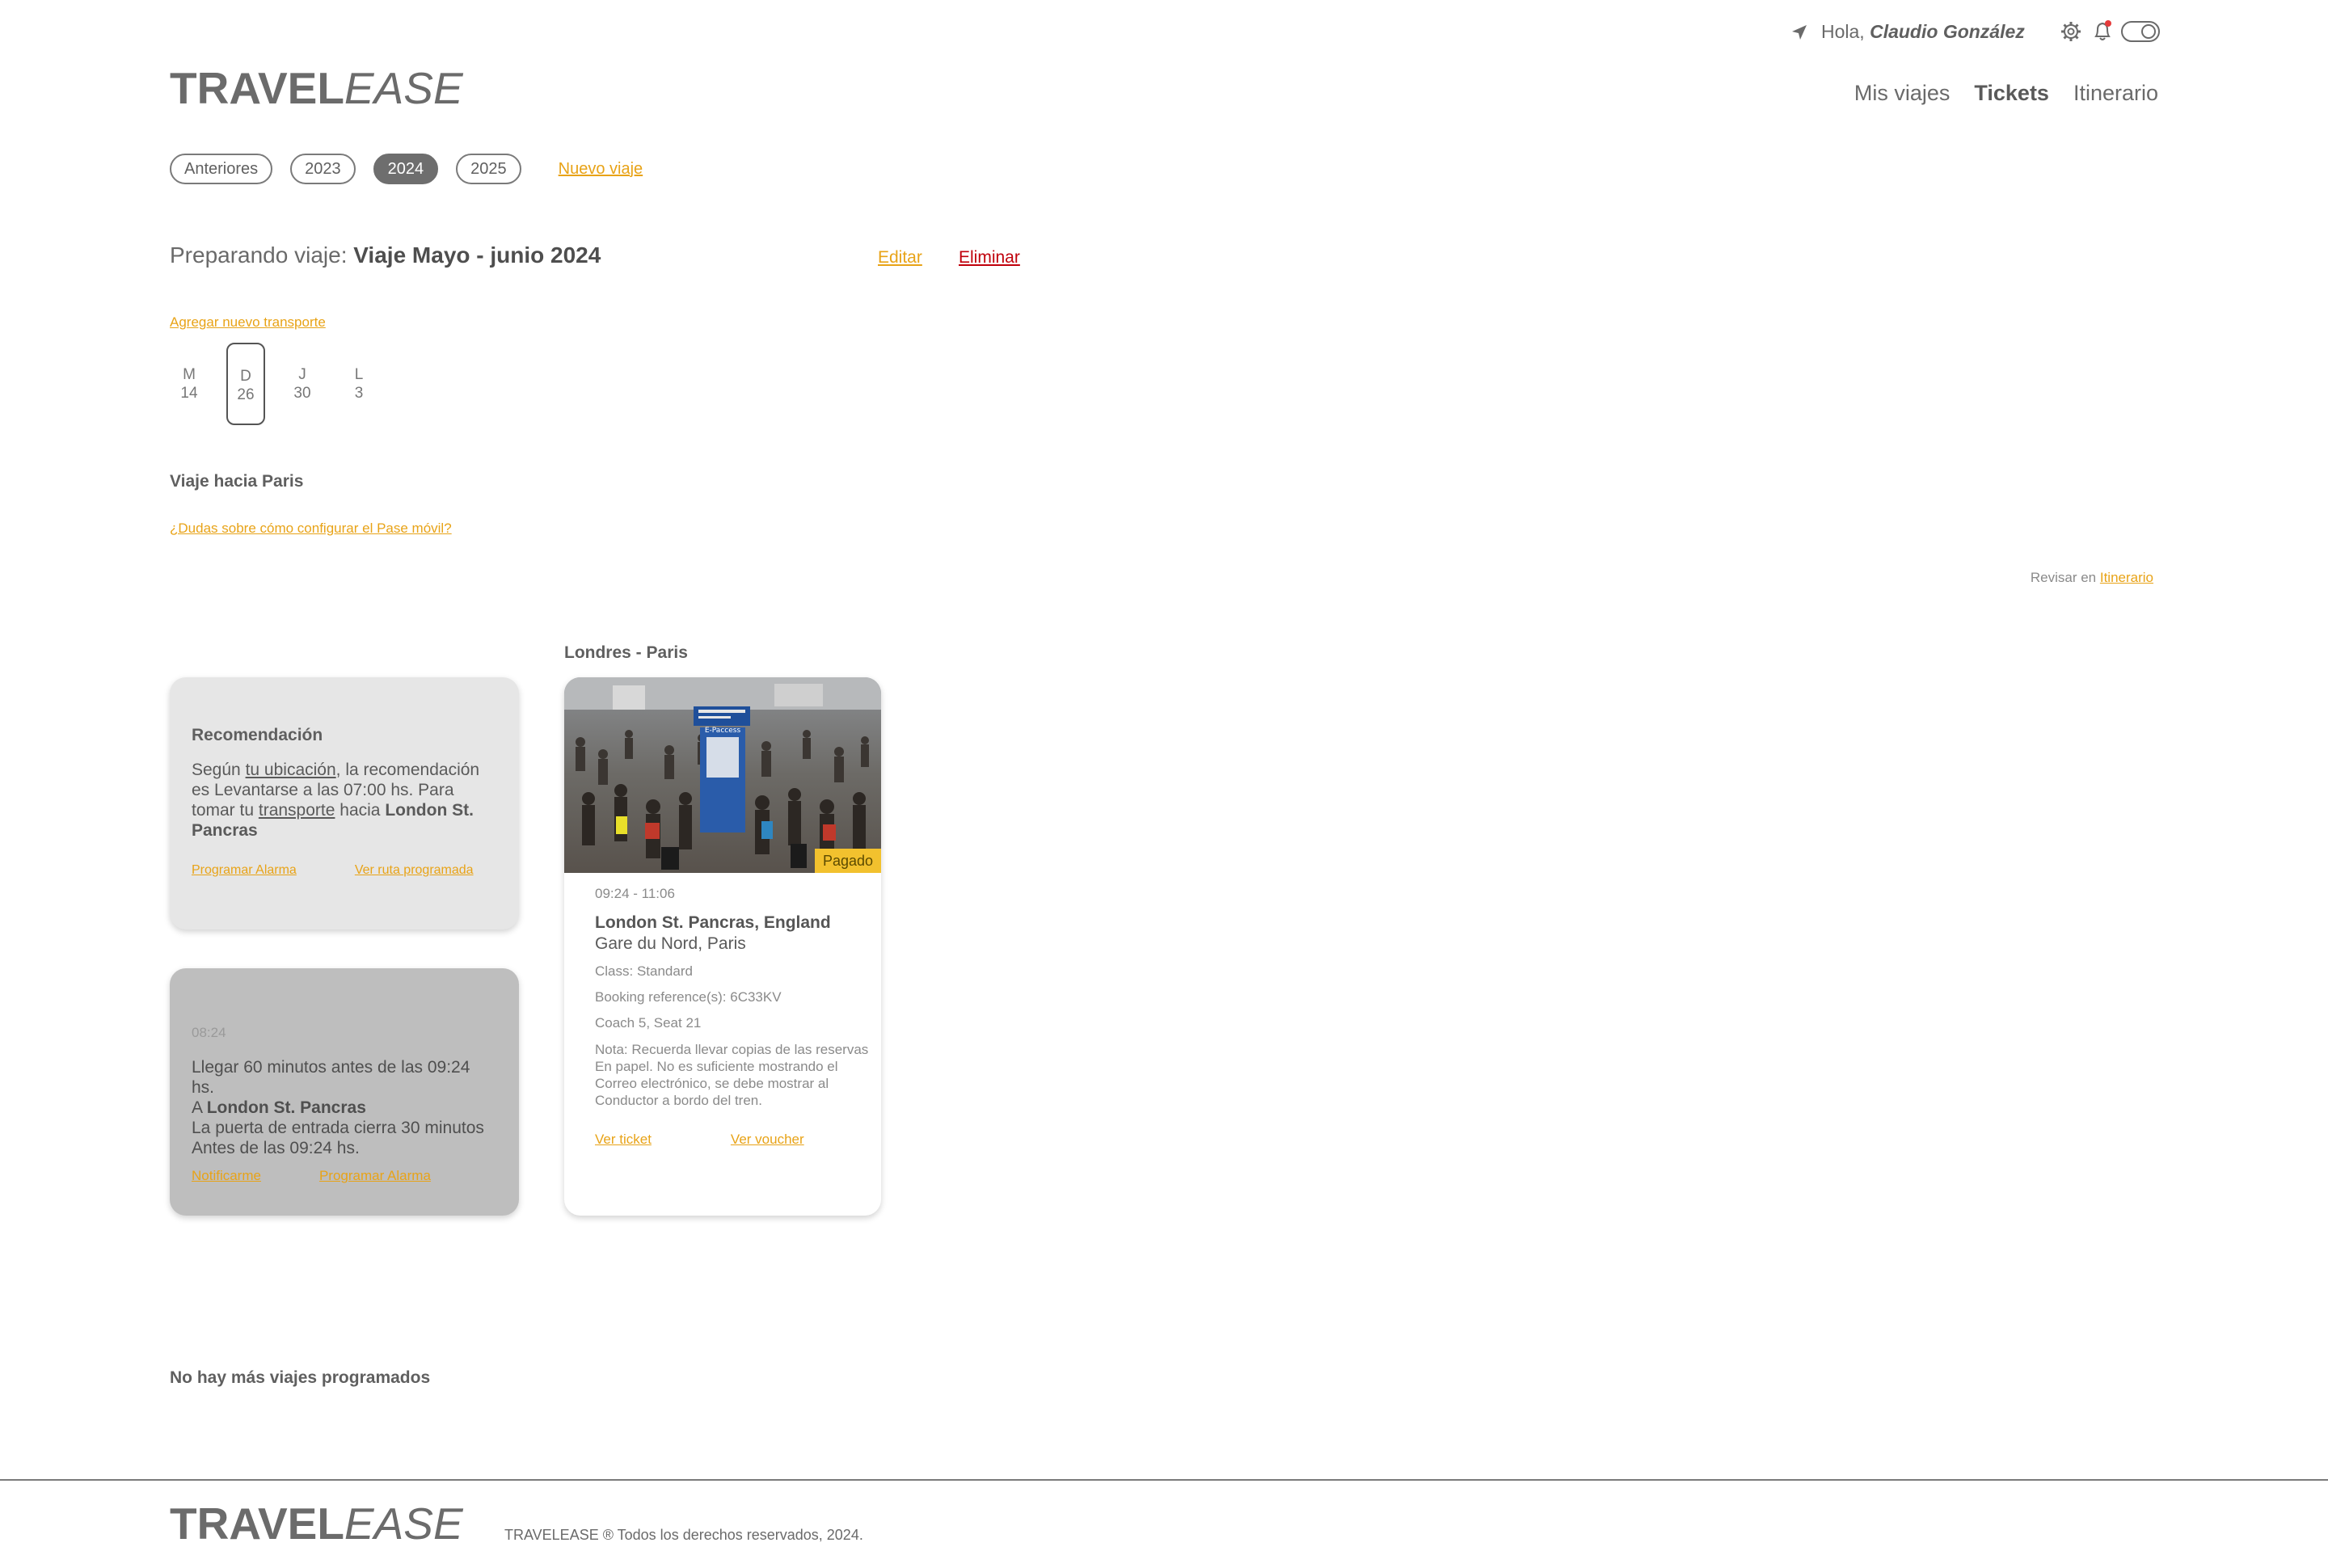 Image resolution: width=2328 pixels, height=1568 pixels. I want to click on footer-divider, so click(1164, 1480).